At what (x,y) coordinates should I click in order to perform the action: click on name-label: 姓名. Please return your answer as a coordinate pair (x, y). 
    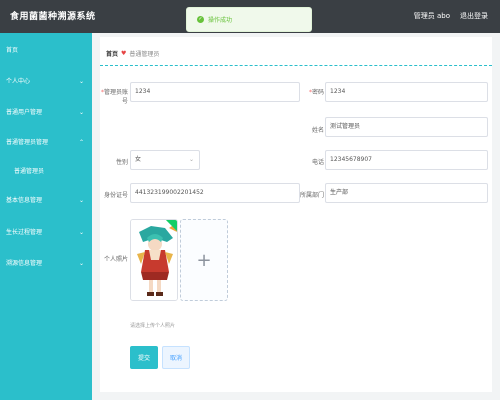
    Looking at the image, I should click on (317, 130).